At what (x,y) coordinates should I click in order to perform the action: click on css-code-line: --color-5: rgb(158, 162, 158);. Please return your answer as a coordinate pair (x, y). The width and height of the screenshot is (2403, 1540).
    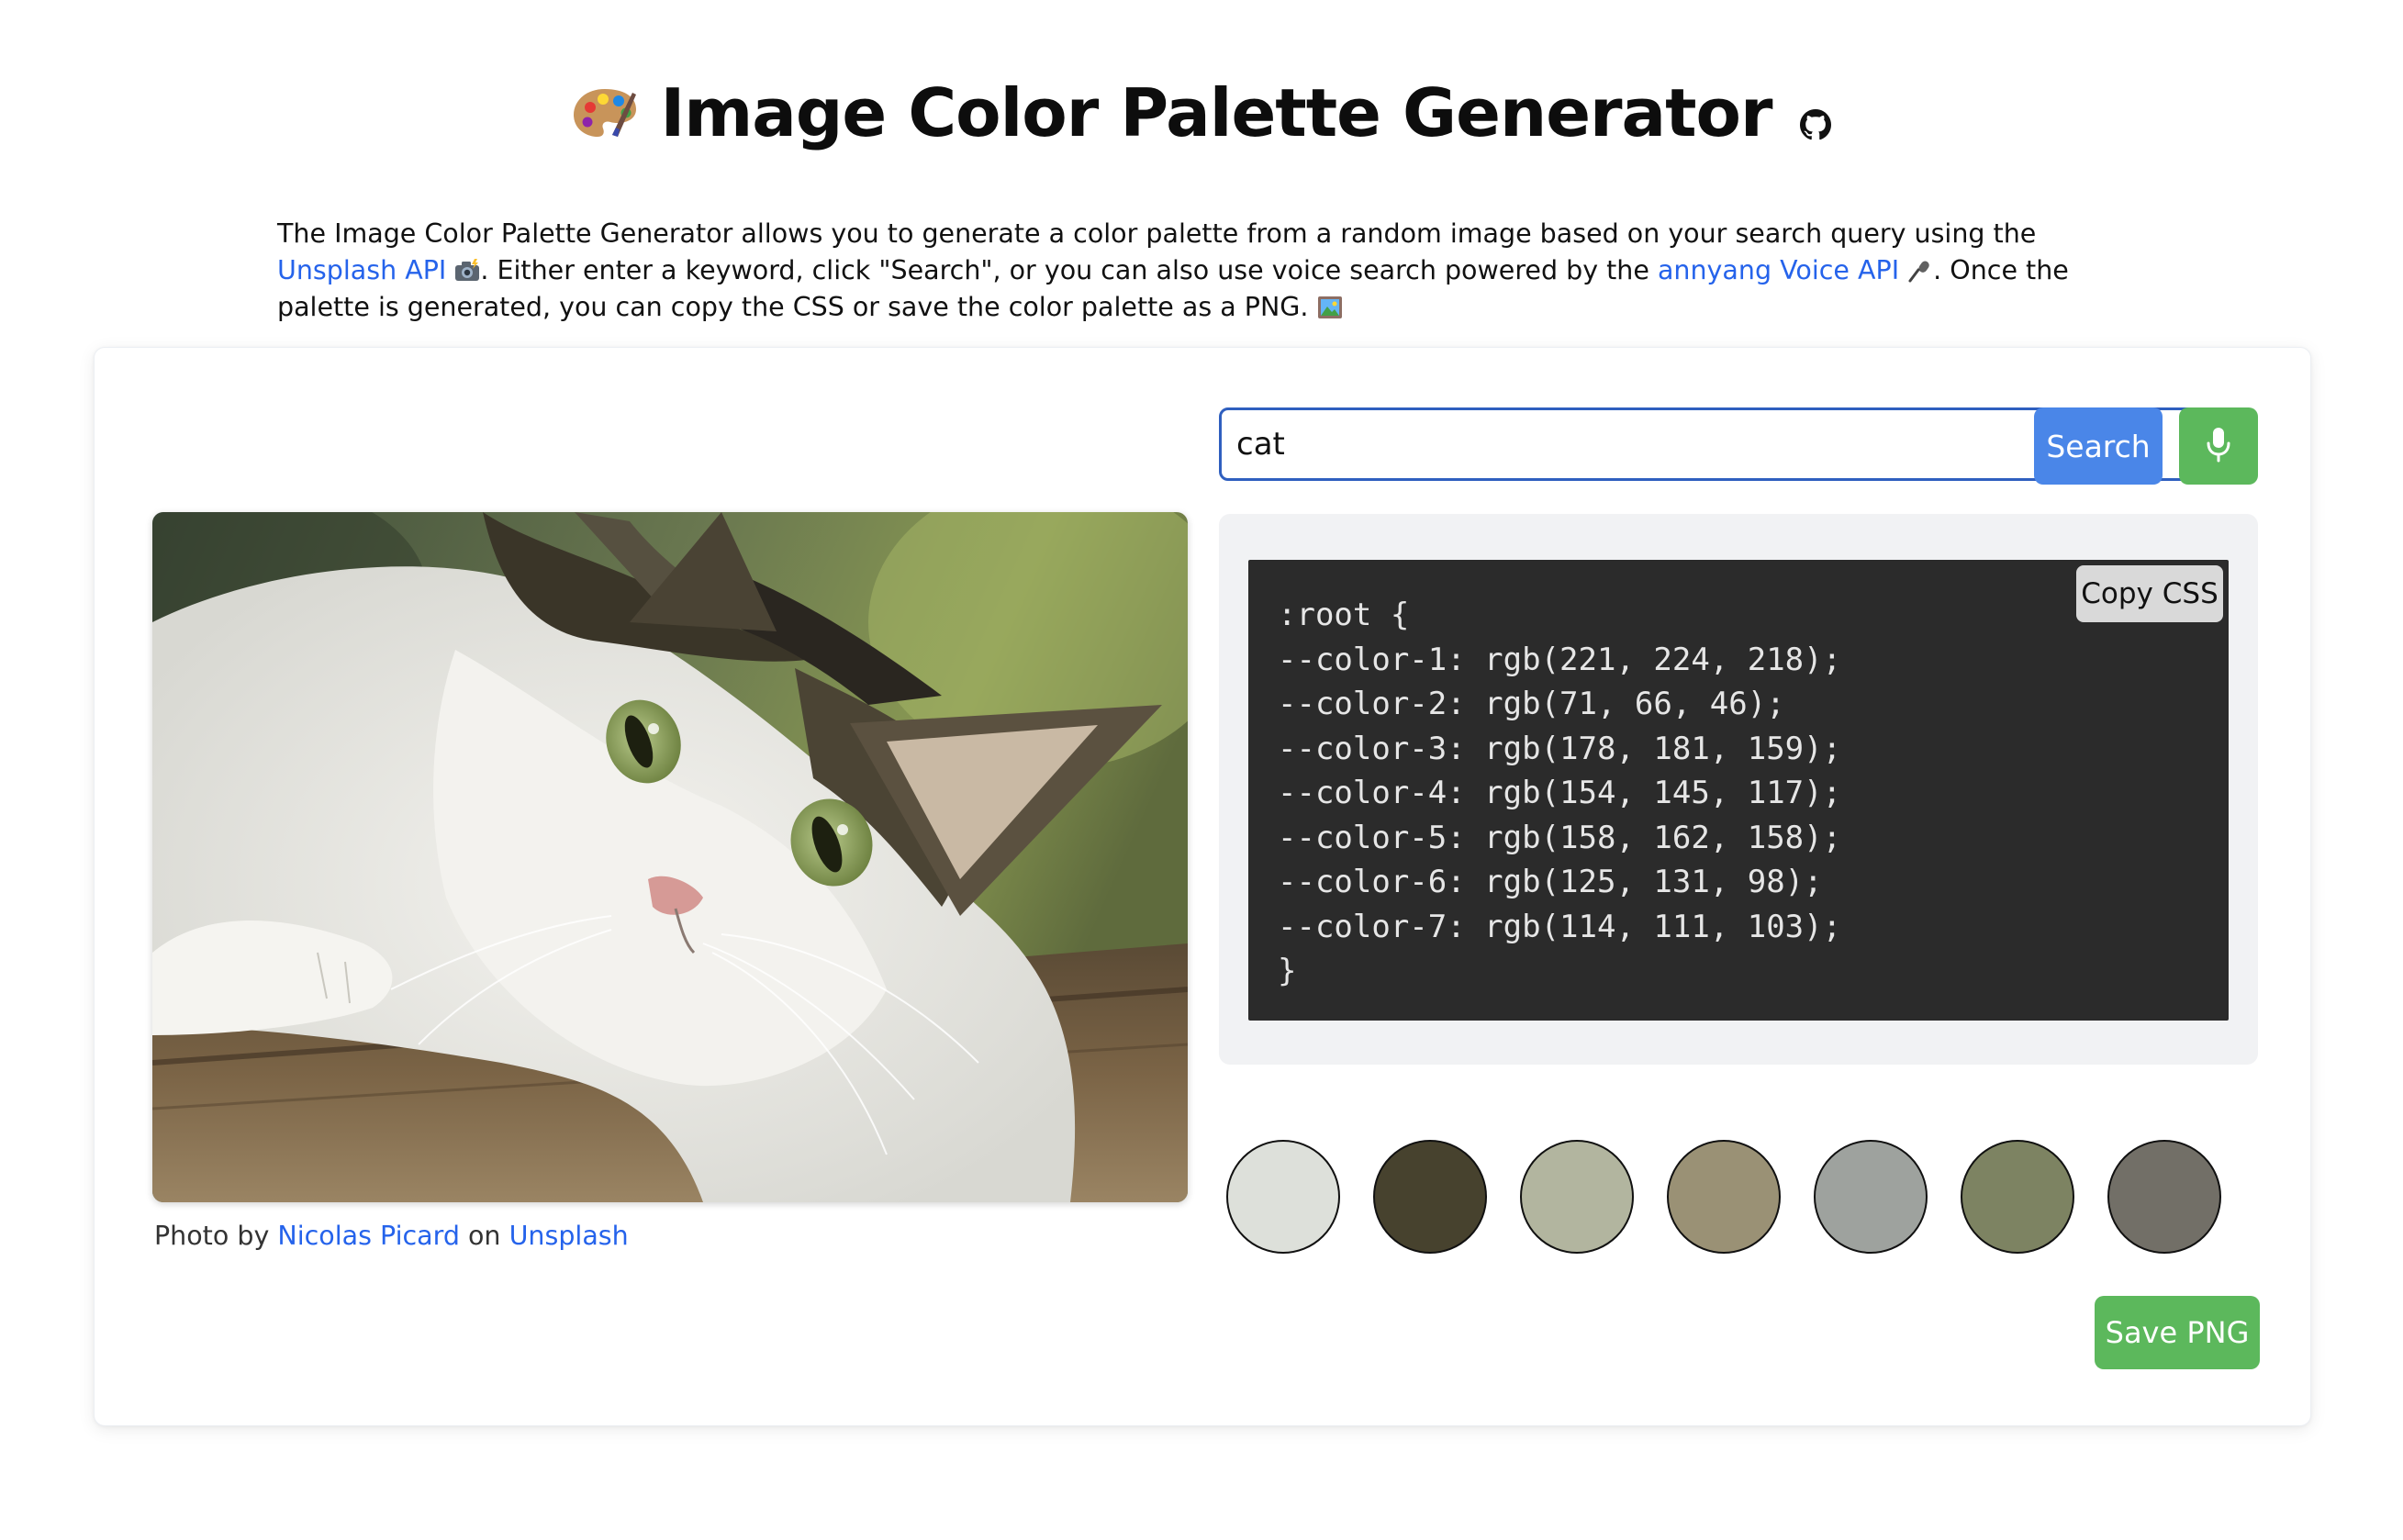
    Looking at the image, I should click on (1560, 838).